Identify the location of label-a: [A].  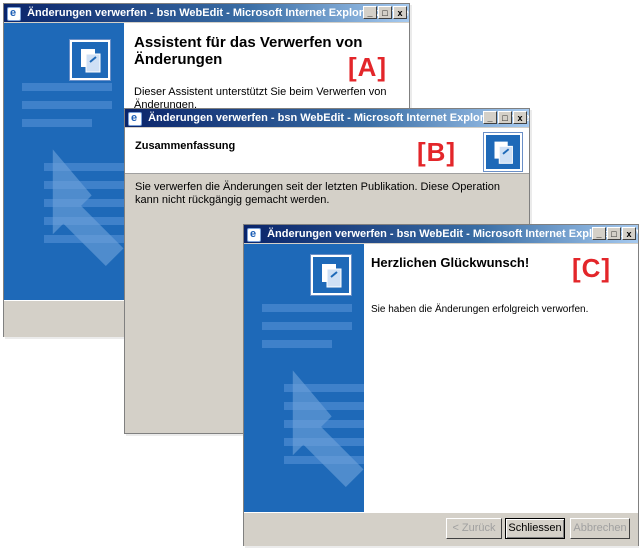
(368, 67).